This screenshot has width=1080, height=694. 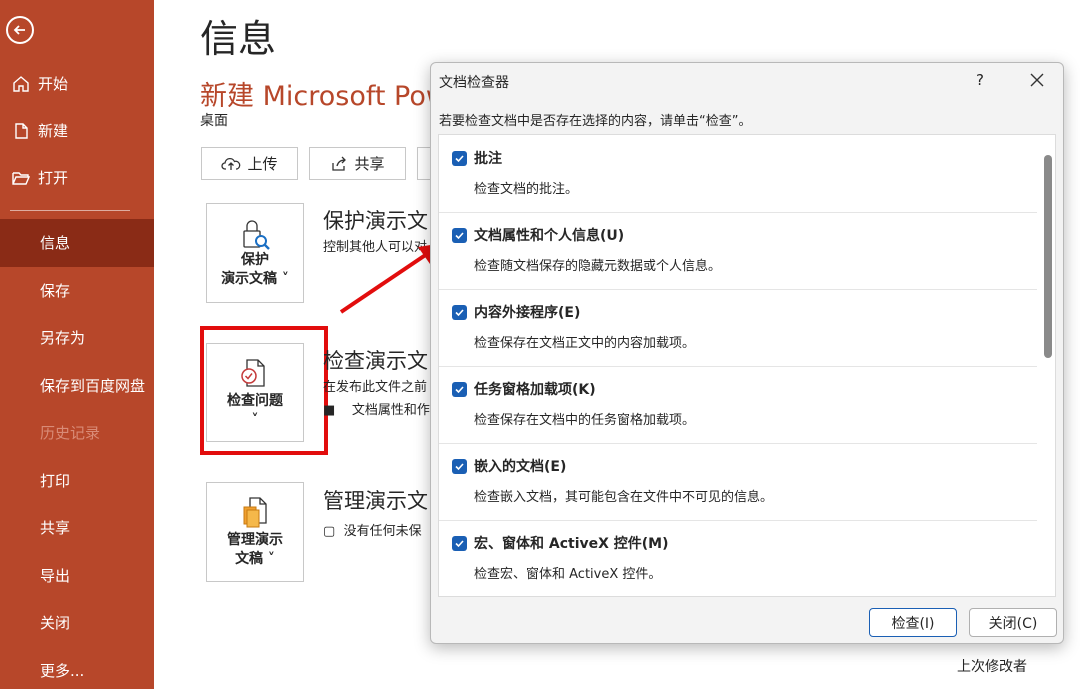 What do you see at coordinates (55, 480) in the screenshot?
I see `sidebar-item-label: 打印` at bounding box center [55, 480].